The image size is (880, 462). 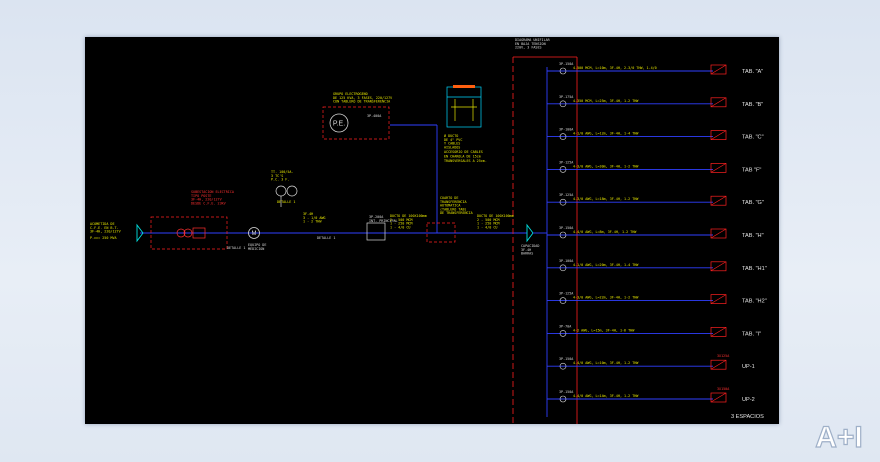 What do you see at coordinates (456, 213) in the screenshot?
I see `transfer-label: DE TRANSFERENCIA` at bounding box center [456, 213].